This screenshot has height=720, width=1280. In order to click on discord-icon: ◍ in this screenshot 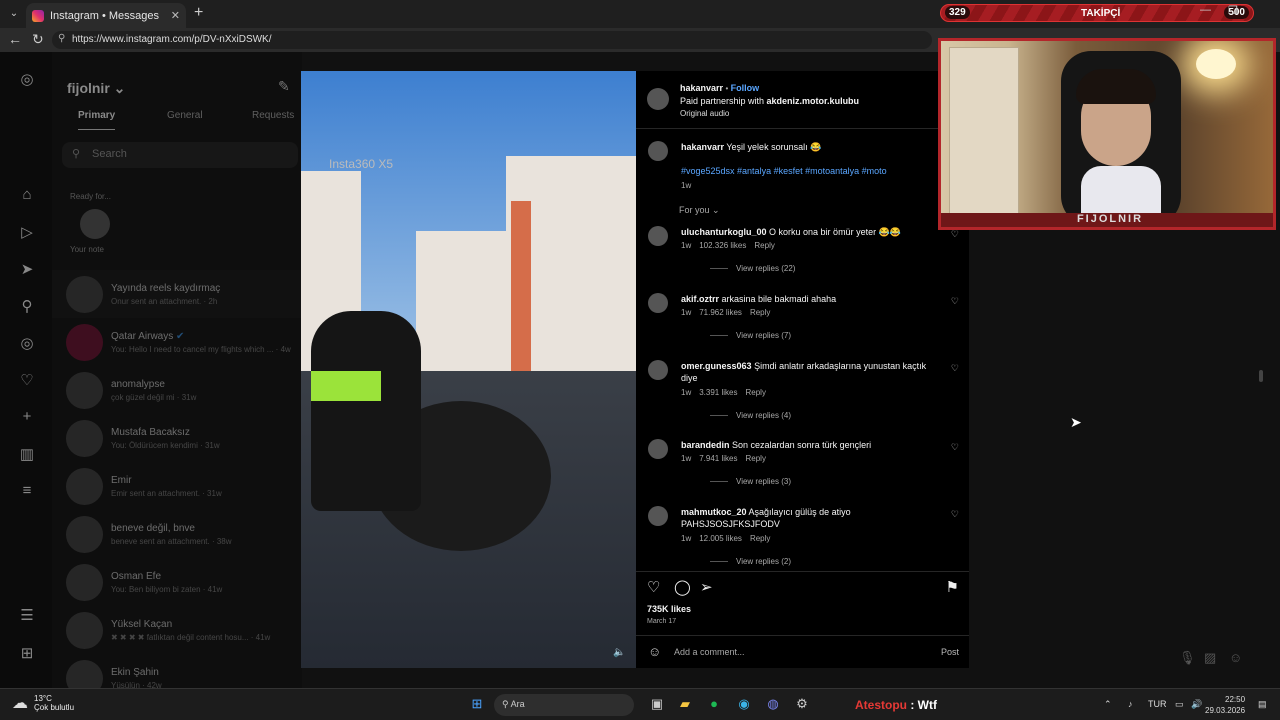, I will do `click(773, 704)`.